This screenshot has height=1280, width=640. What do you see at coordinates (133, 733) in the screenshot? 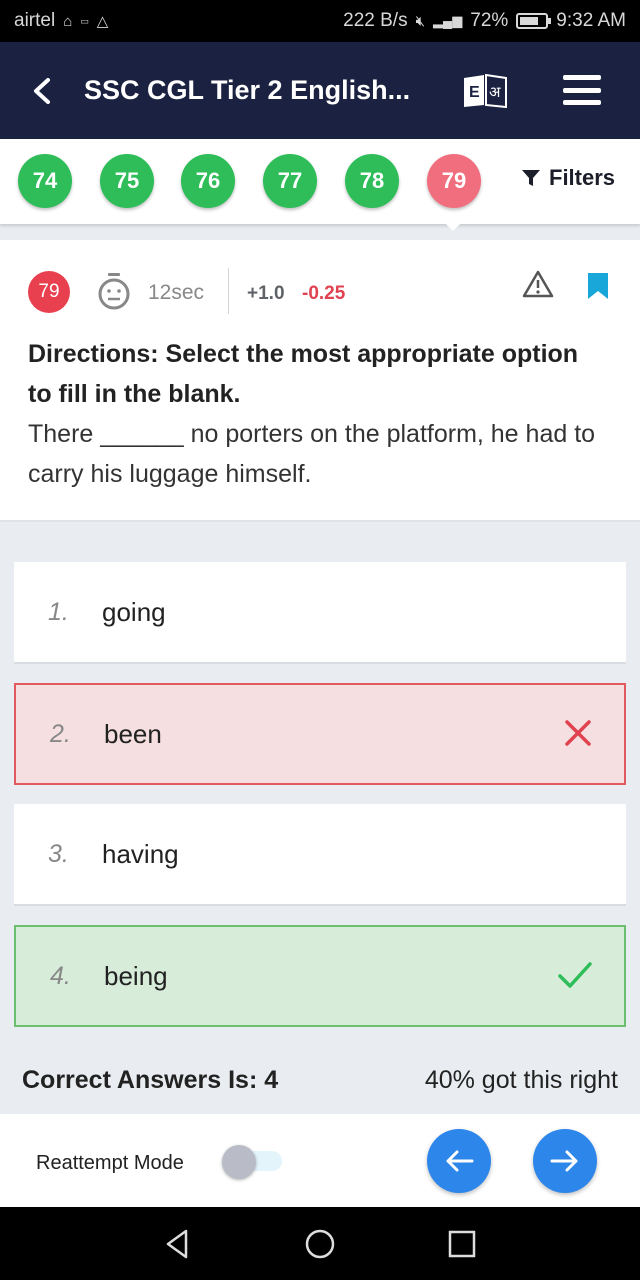
I see `option-text: been` at bounding box center [133, 733].